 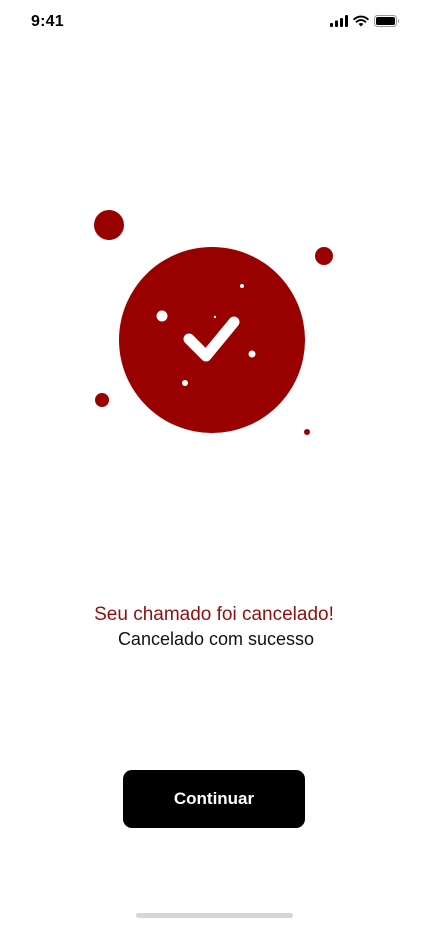 What do you see at coordinates (386, 21) in the screenshot?
I see `battery-icon` at bounding box center [386, 21].